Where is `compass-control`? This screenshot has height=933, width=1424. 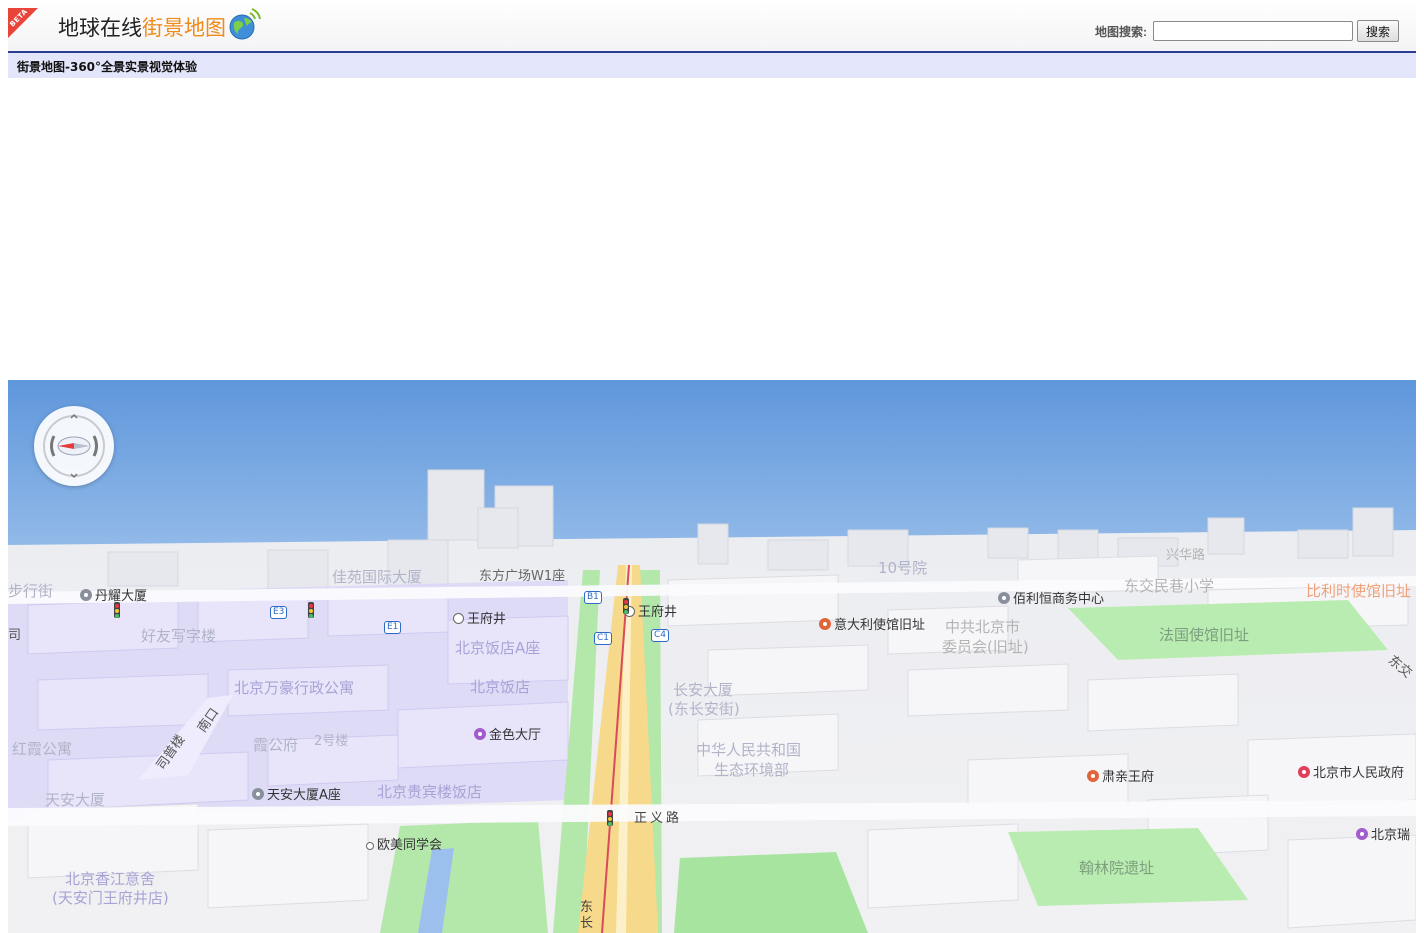 compass-control is located at coordinates (74, 446).